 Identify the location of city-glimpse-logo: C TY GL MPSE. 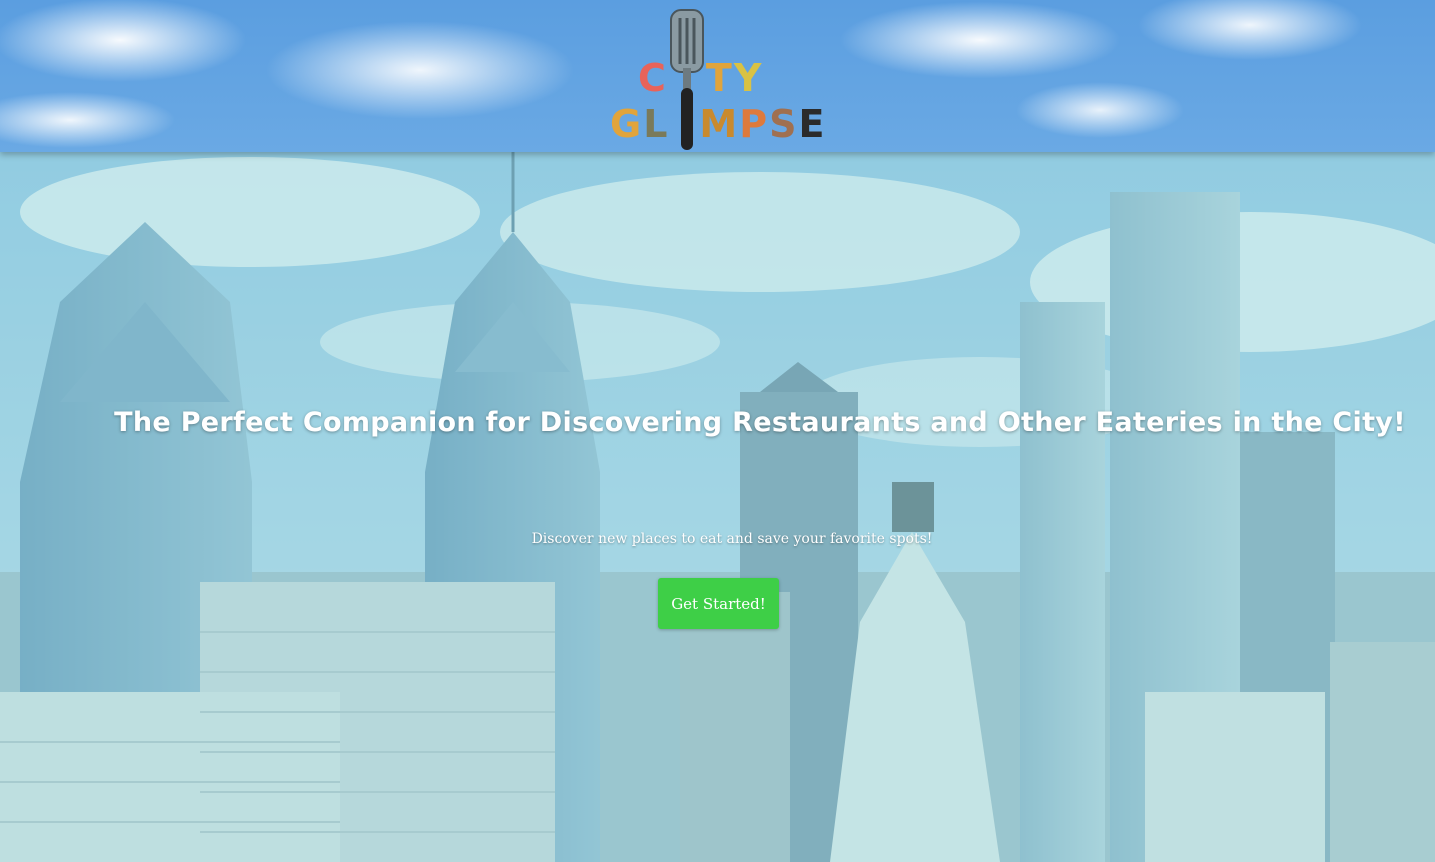
(719, 80).